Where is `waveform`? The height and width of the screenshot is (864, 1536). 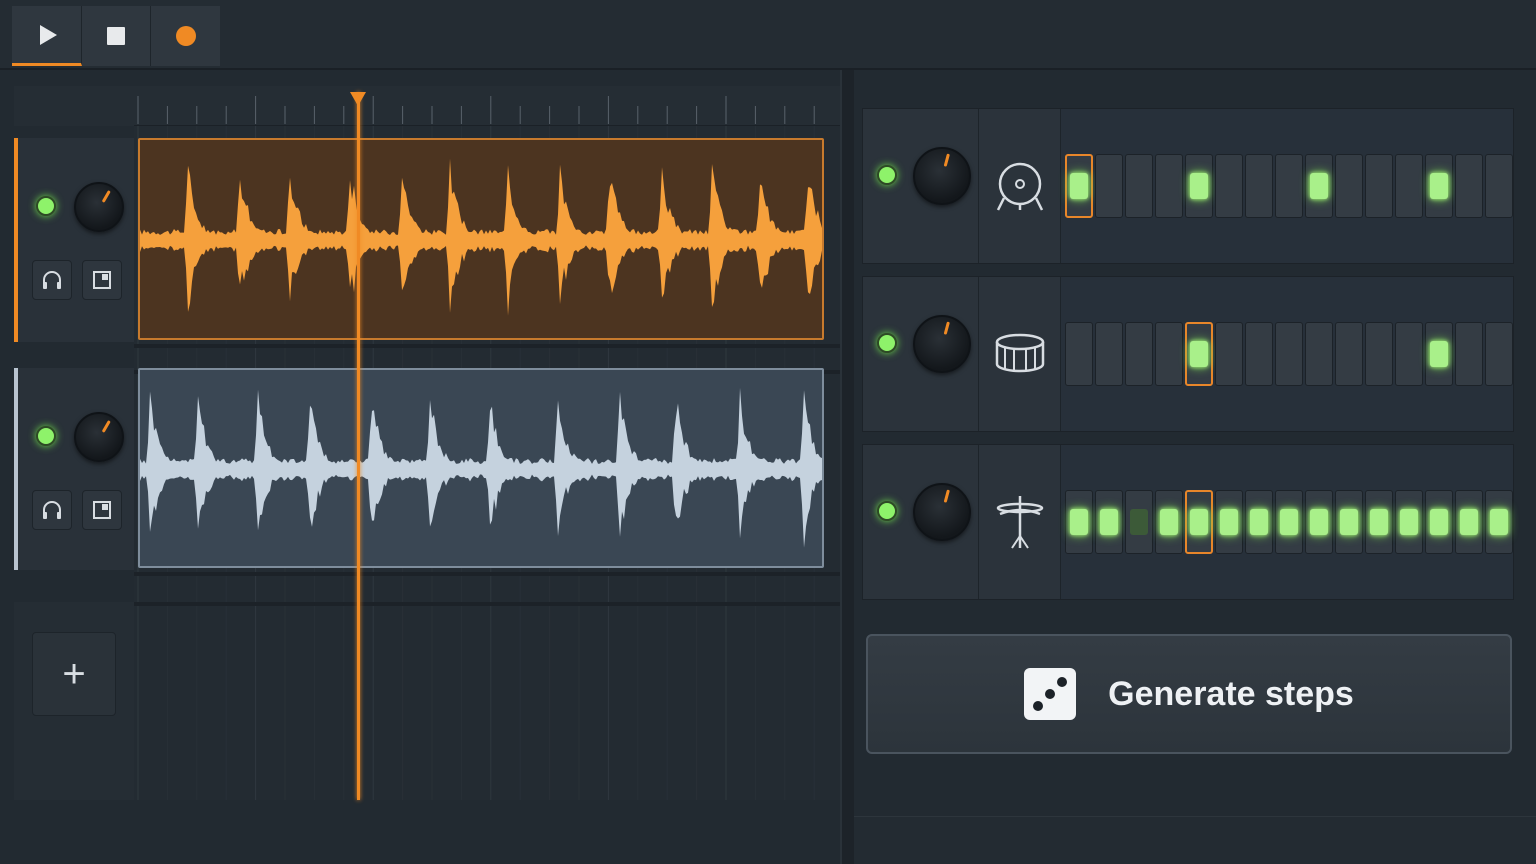 waveform is located at coordinates (481, 467).